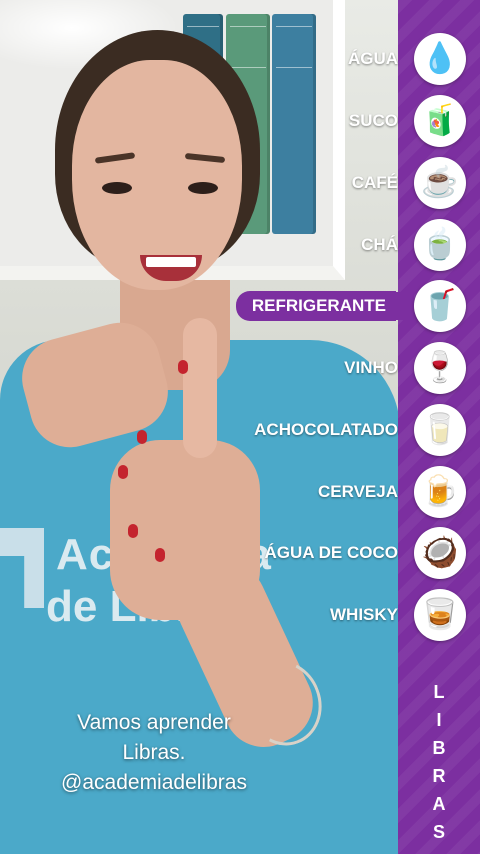  What do you see at coordinates (440, 306) in the screenshot?
I see `soda-cup-icon: 🥤` at bounding box center [440, 306].